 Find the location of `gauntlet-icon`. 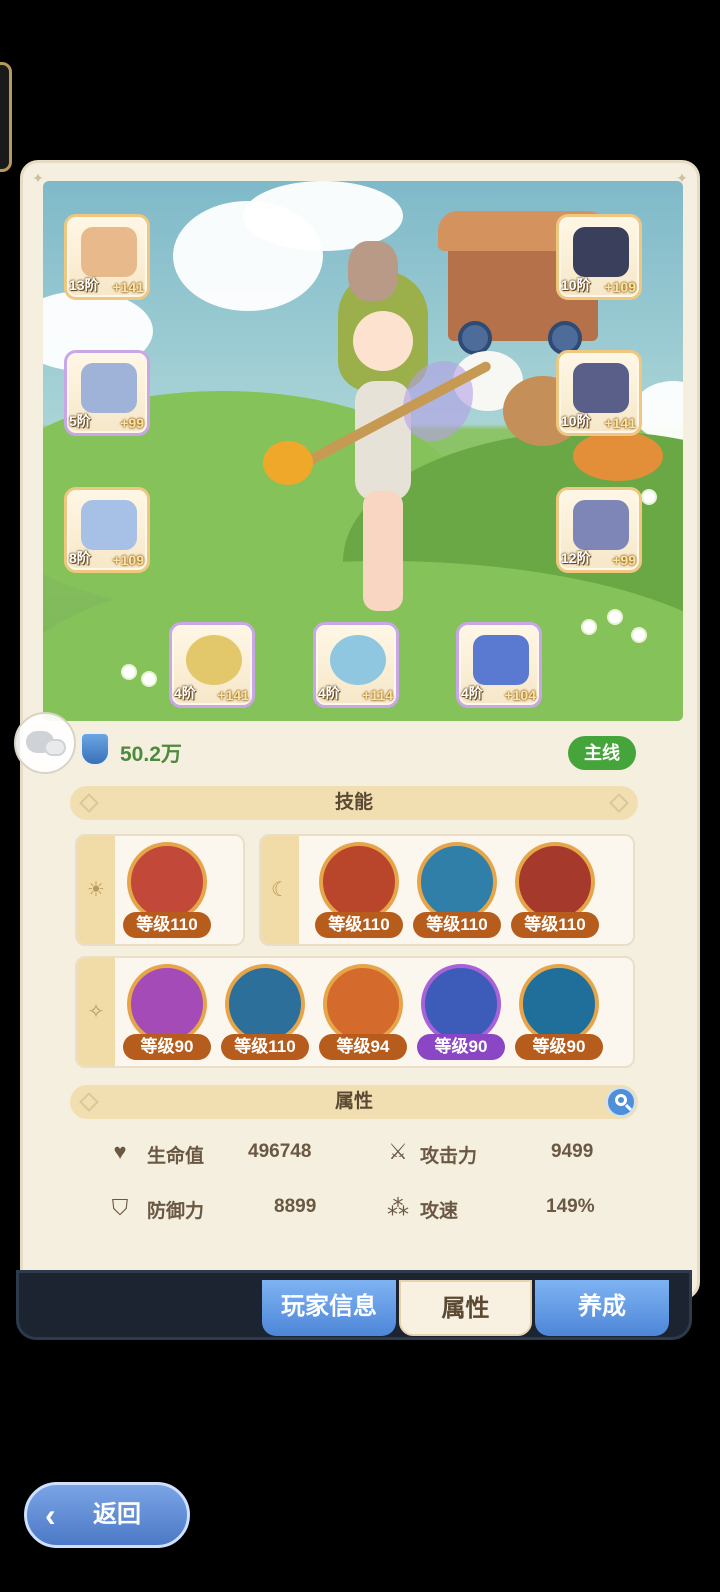

gauntlet-icon is located at coordinates (601, 388).